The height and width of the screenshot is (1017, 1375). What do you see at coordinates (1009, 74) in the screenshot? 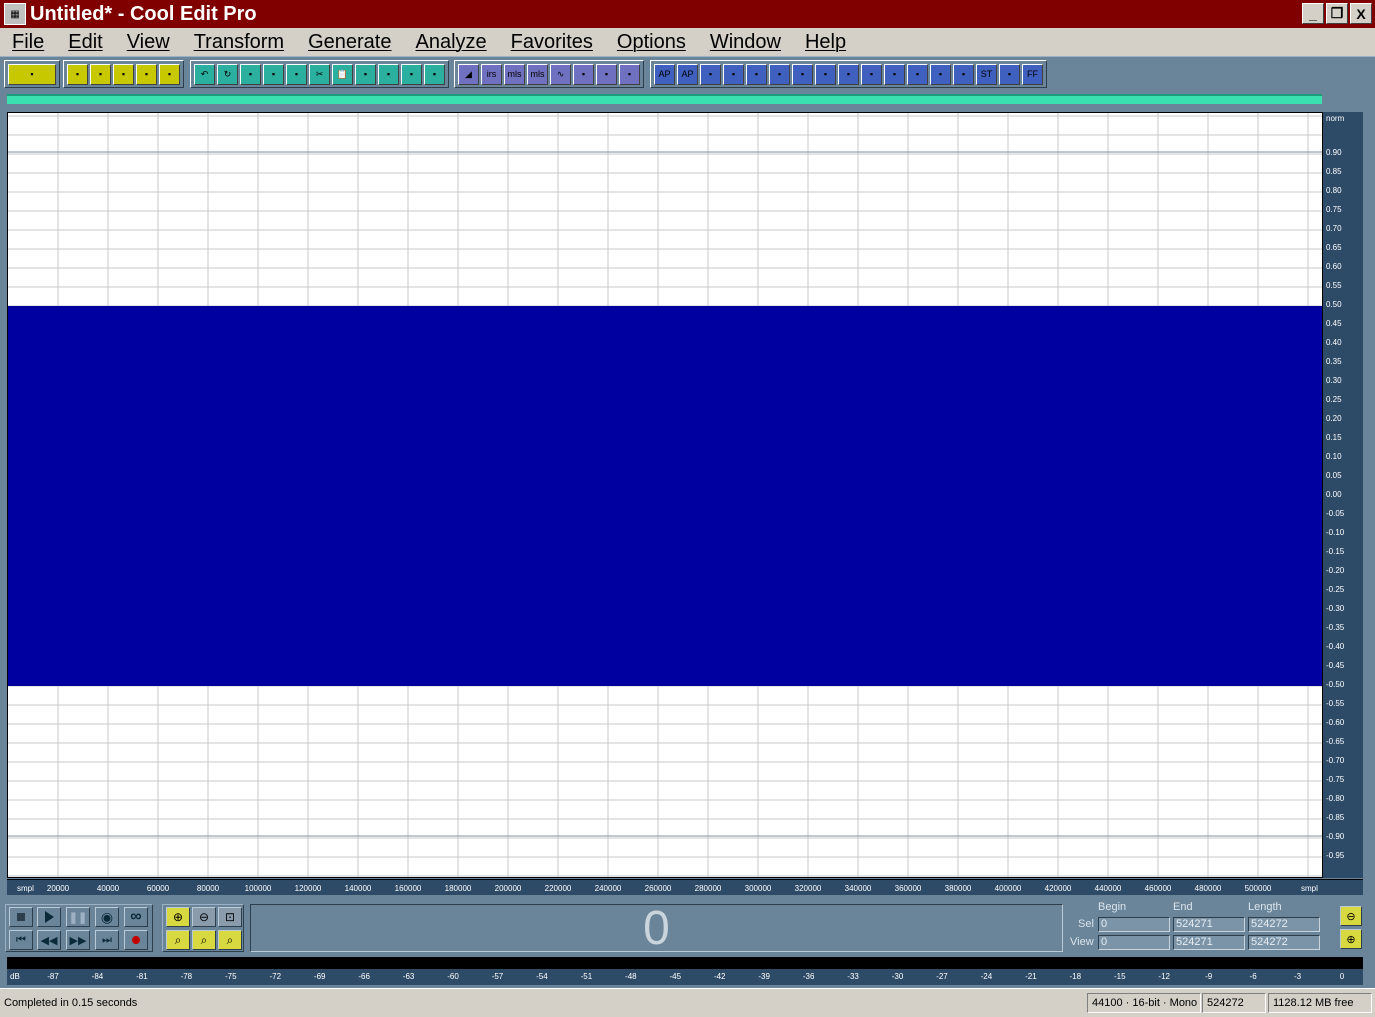
I see `circle-s-button: ▪` at bounding box center [1009, 74].